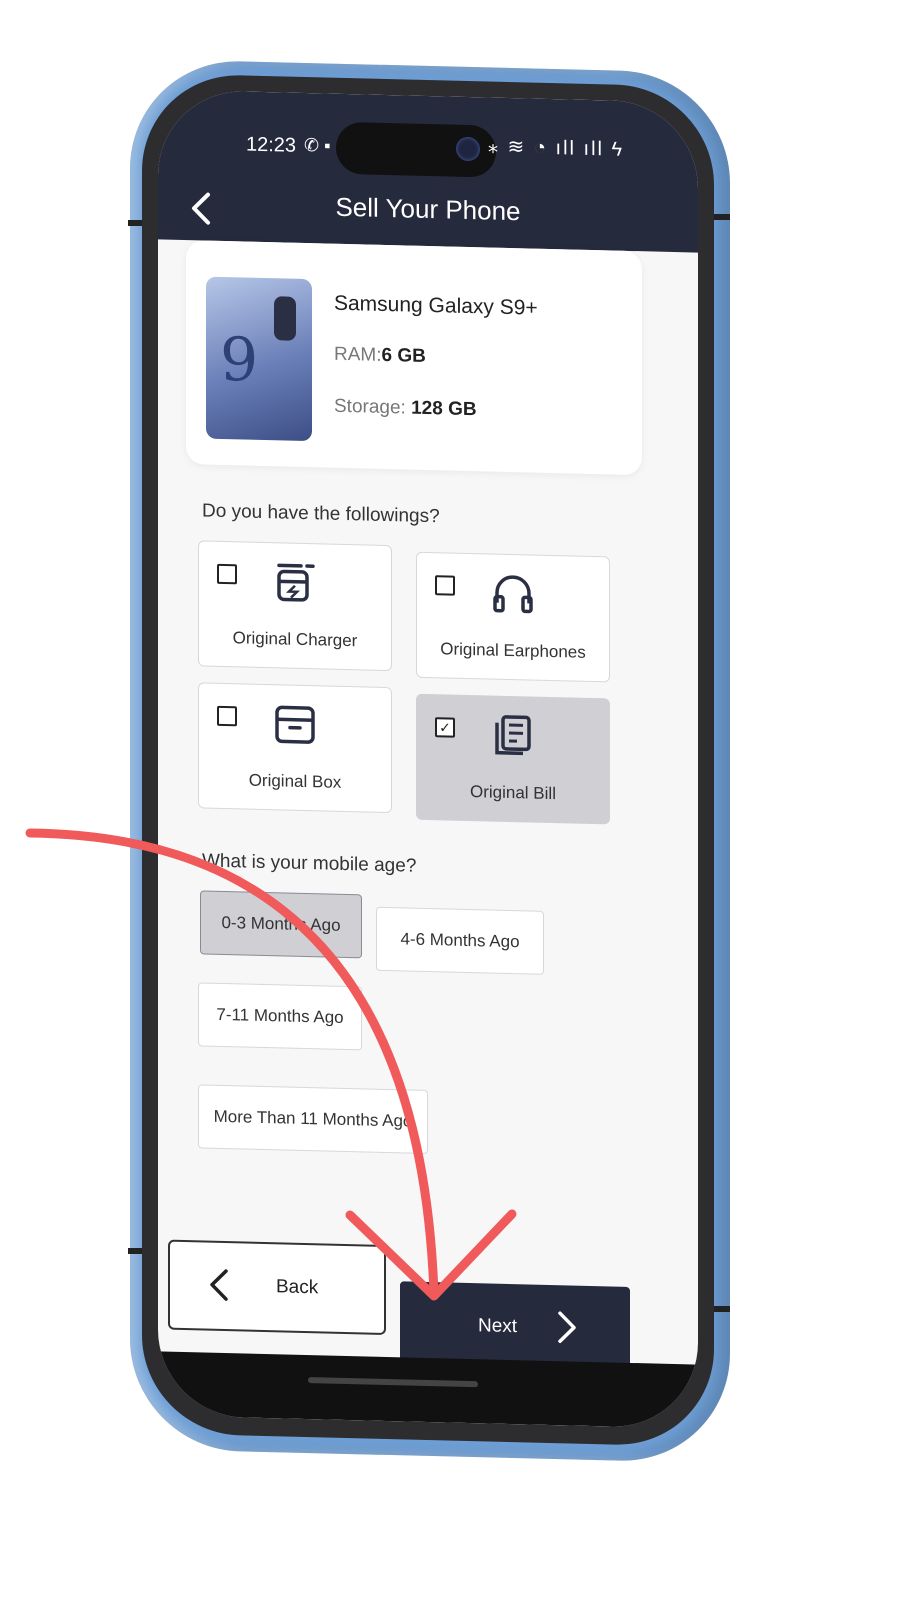 The image size is (900, 1600). Describe the element at coordinates (271, 145) in the screenshot. I see `status-time: 12:23` at that location.